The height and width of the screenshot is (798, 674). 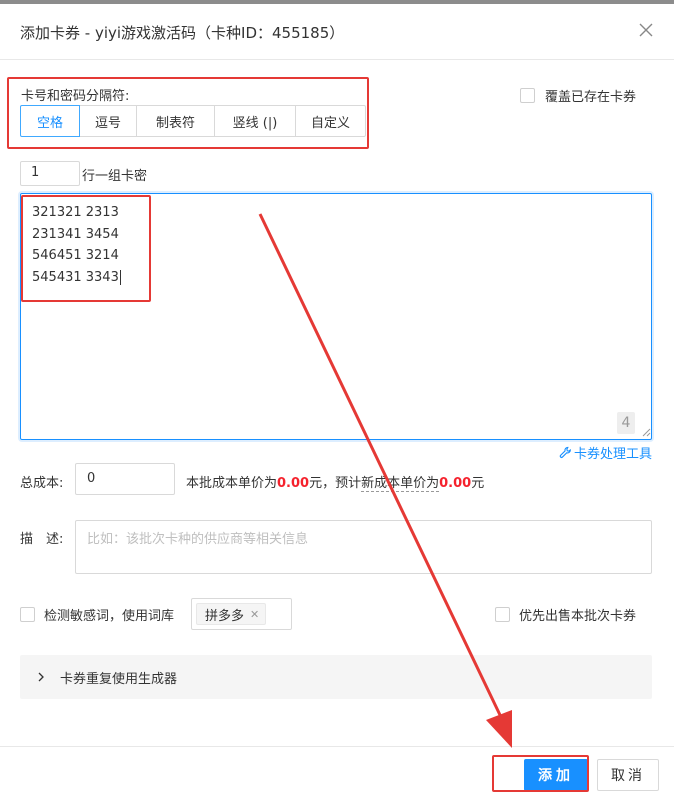 What do you see at coordinates (41, 677) in the screenshot?
I see `chevron-right-icon` at bounding box center [41, 677].